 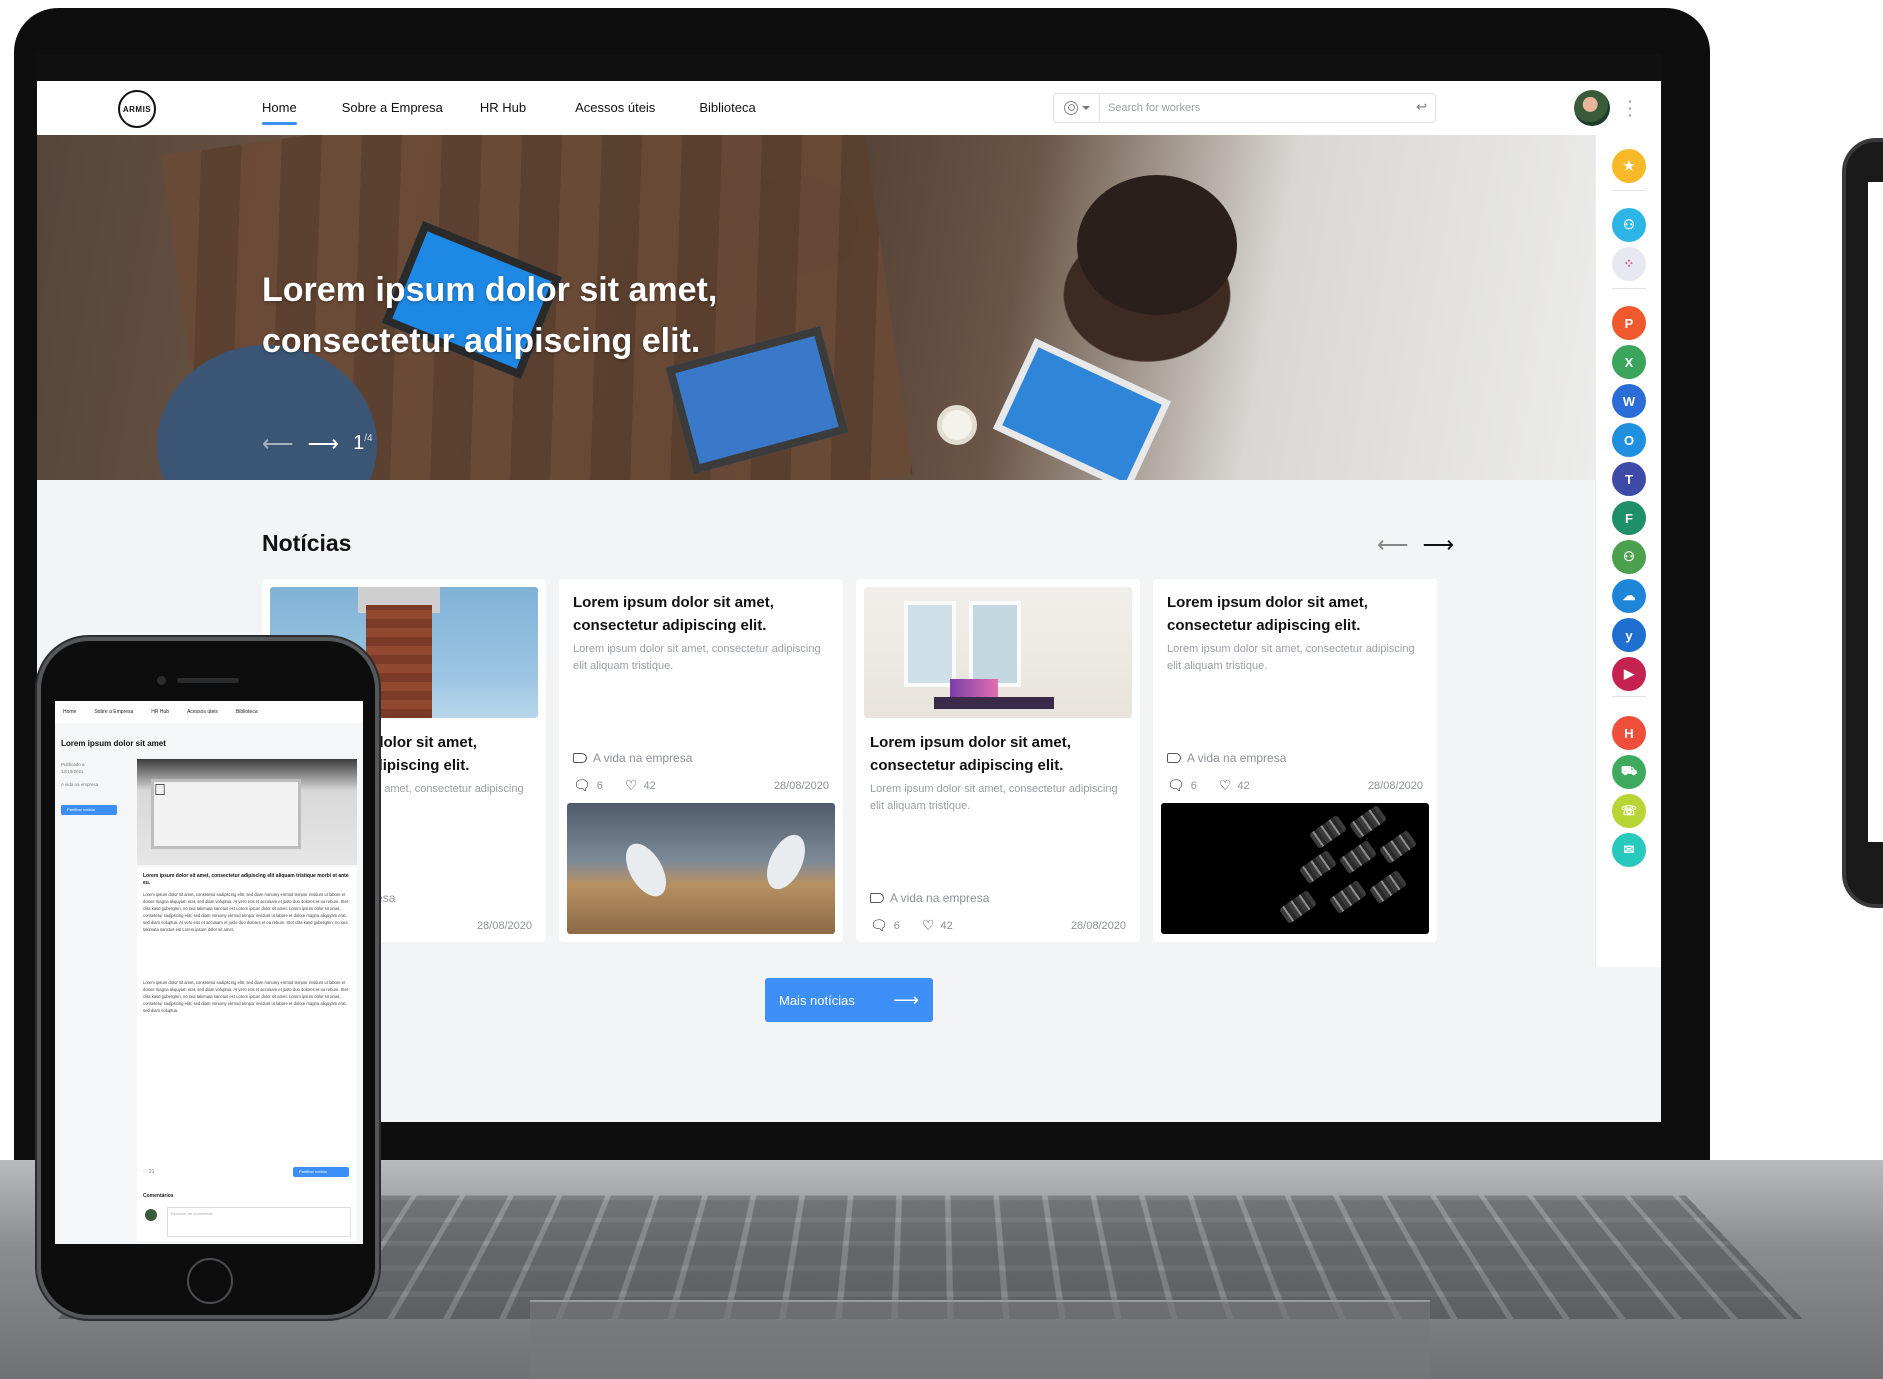 I want to click on hub-icon: H, so click(x=1629, y=733).